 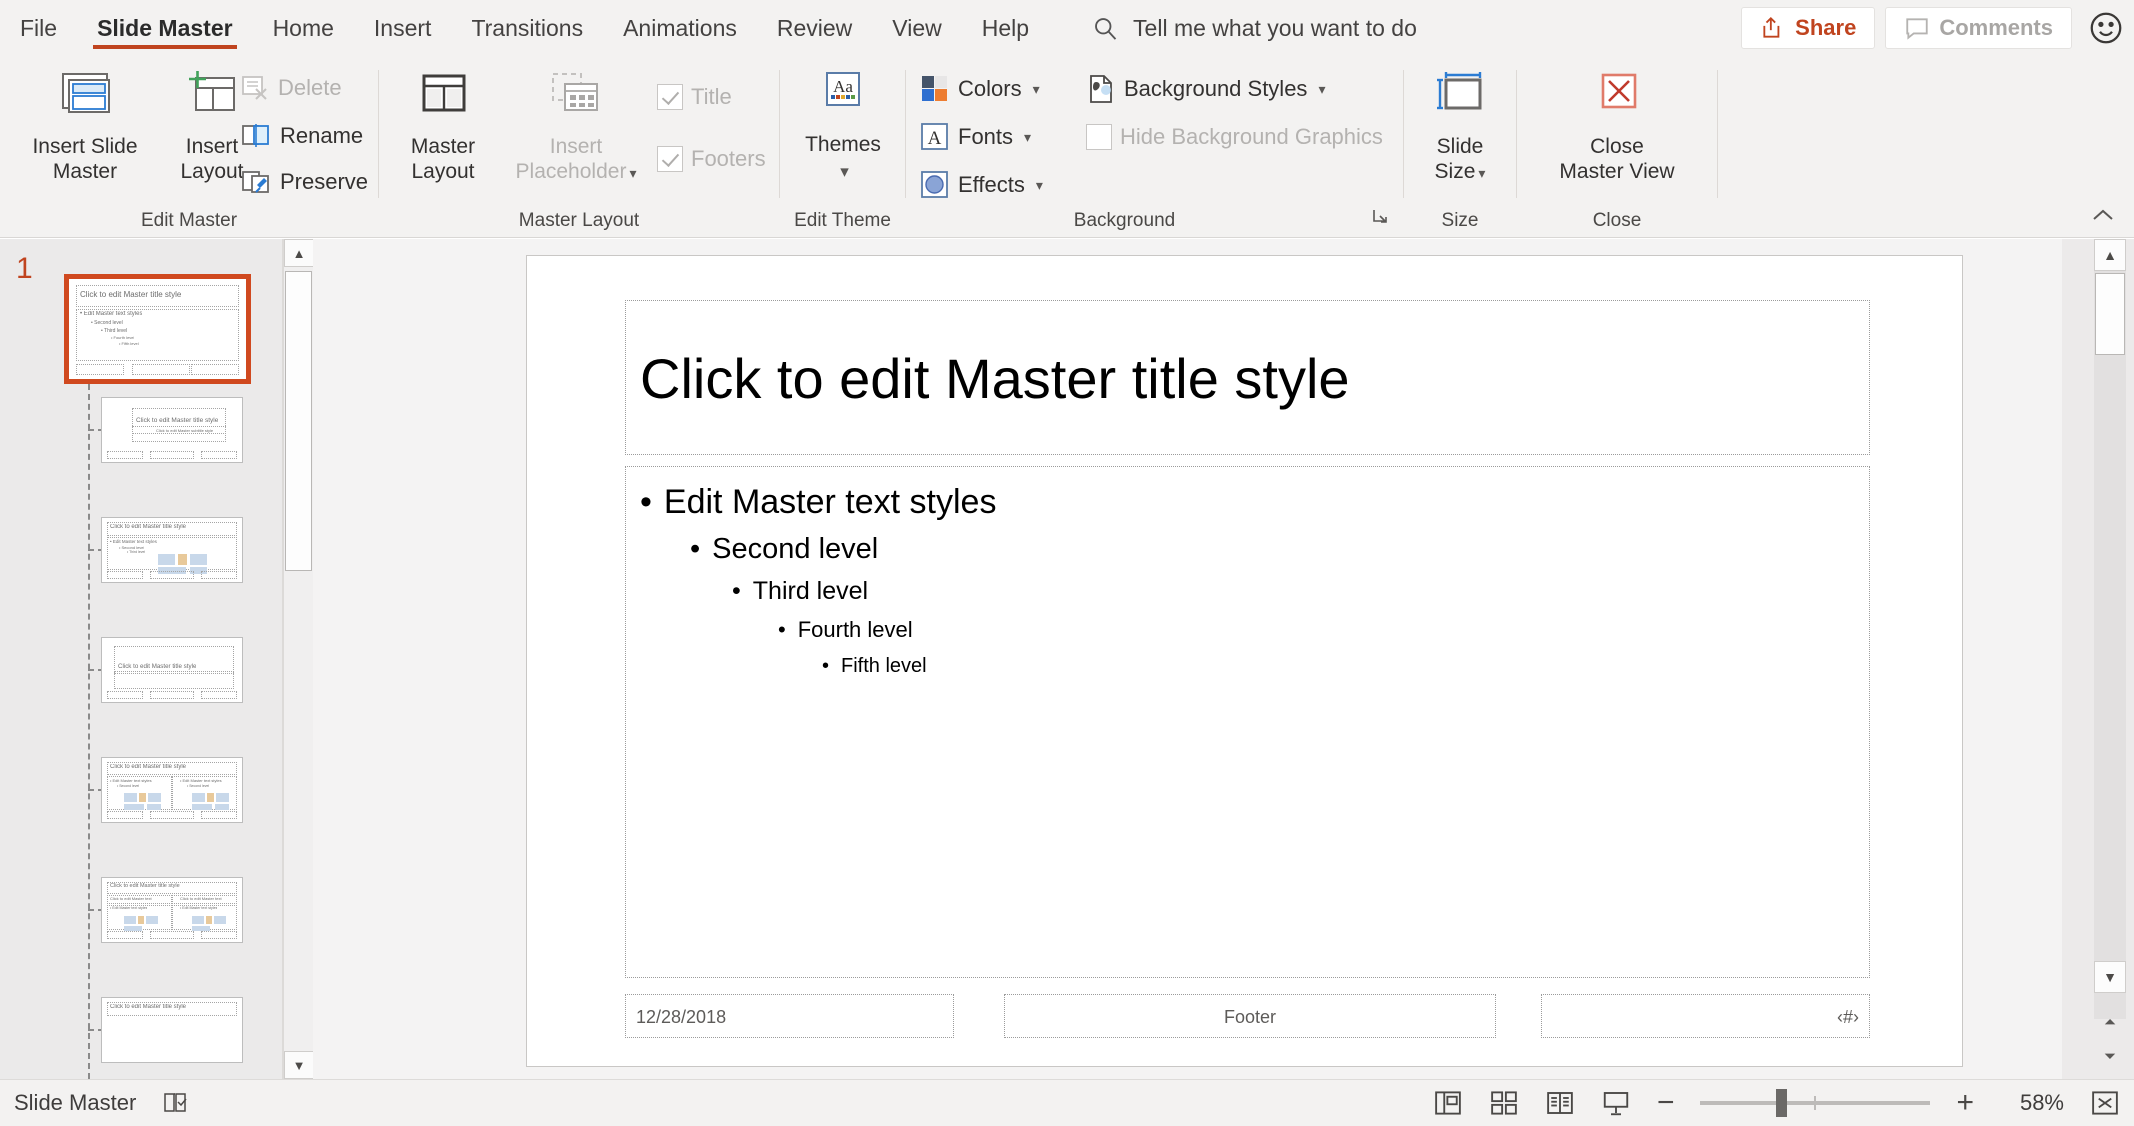 What do you see at coordinates (2110, 977) in the screenshot?
I see `canvas-scroll-down-button: ▼` at bounding box center [2110, 977].